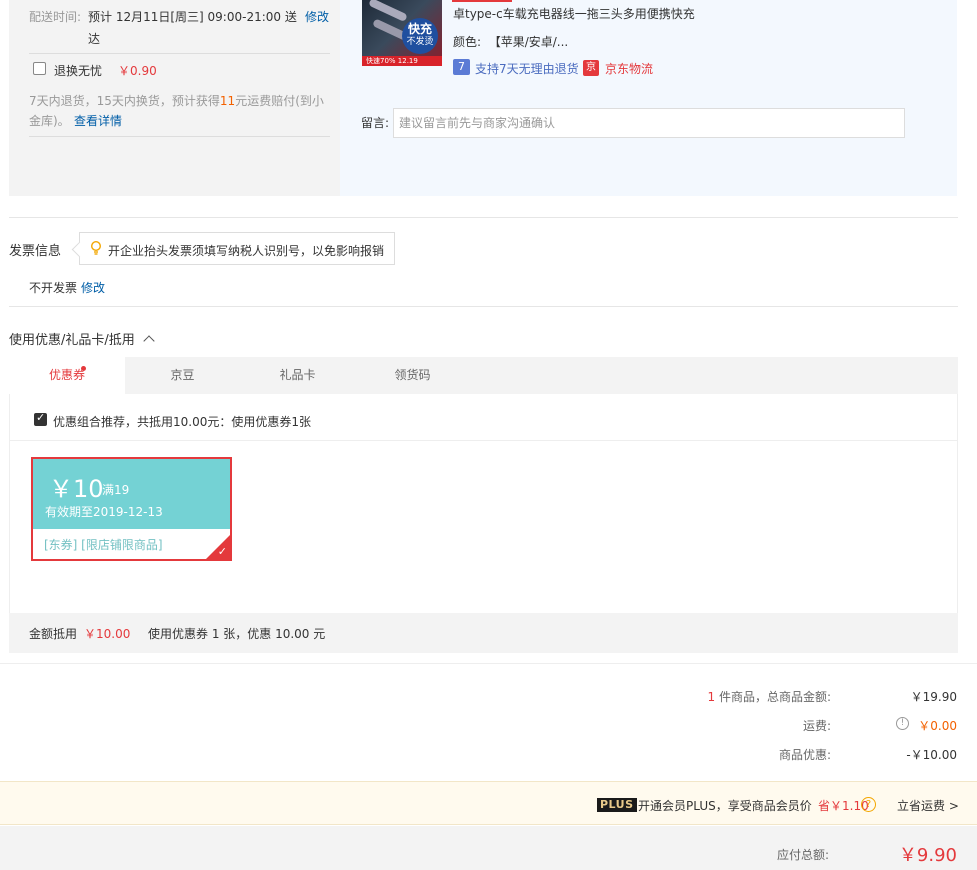  Describe the element at coordinates (375, 123) in the screenshot. I see `remark-label: 留言:` at that location.